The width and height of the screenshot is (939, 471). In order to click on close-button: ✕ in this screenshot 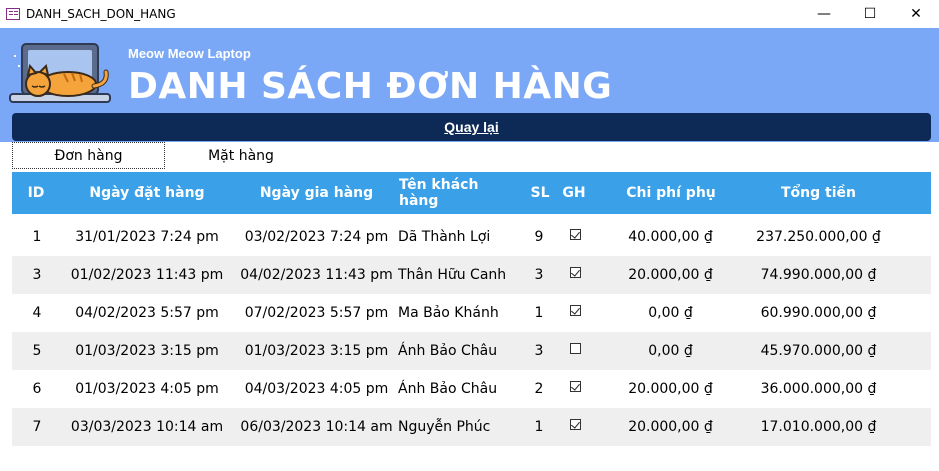, I will do `click(916, 14)`.